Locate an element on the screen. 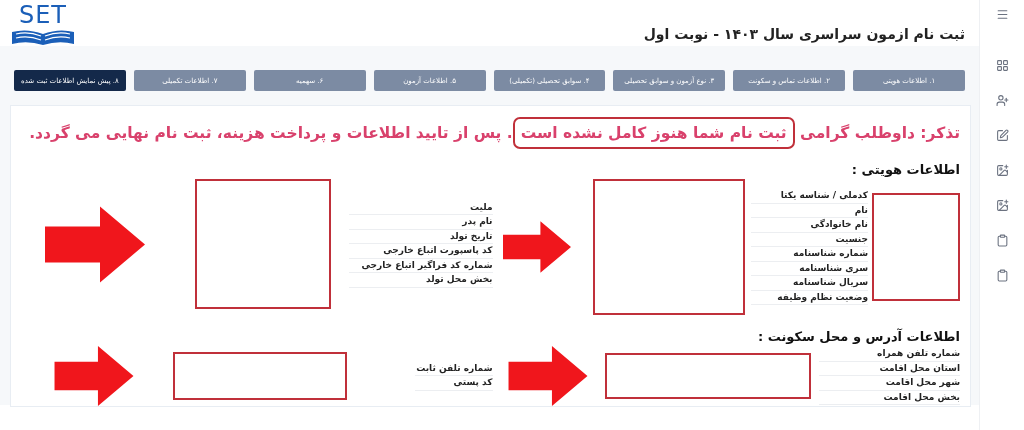  logo-text: SET is located at coordinates (43, 15).